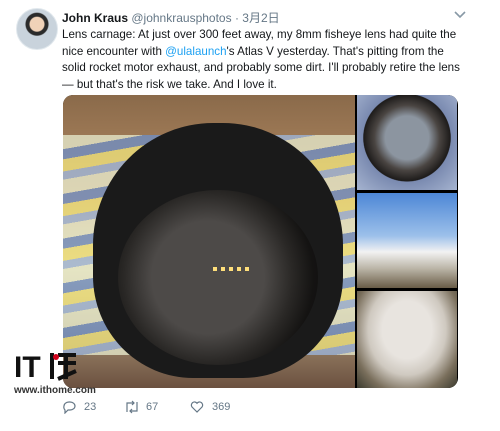 This screenshot has height=431, width=500. Describe the element at coordinates (131, 407) in the screenshot. I see `retweet-icon` at that location.